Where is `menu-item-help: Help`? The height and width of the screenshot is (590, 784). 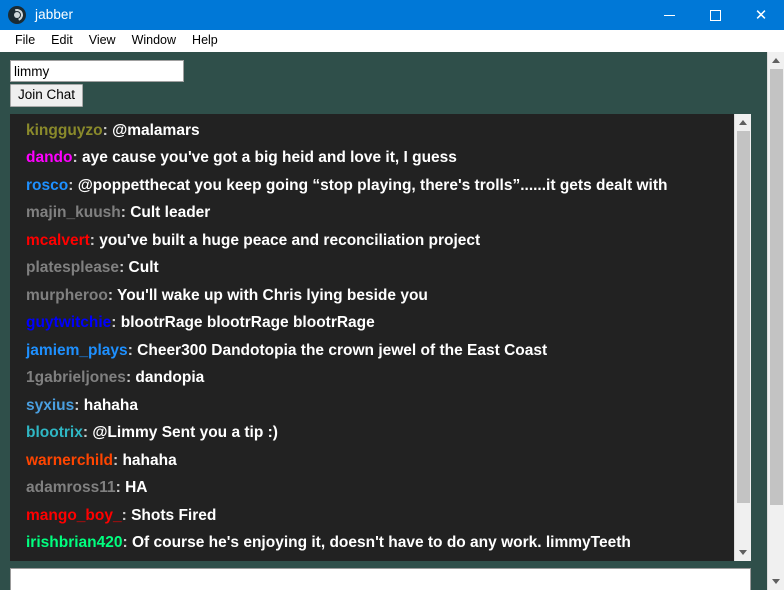
menu-item-help: Help is located at coordinates (205, 41).